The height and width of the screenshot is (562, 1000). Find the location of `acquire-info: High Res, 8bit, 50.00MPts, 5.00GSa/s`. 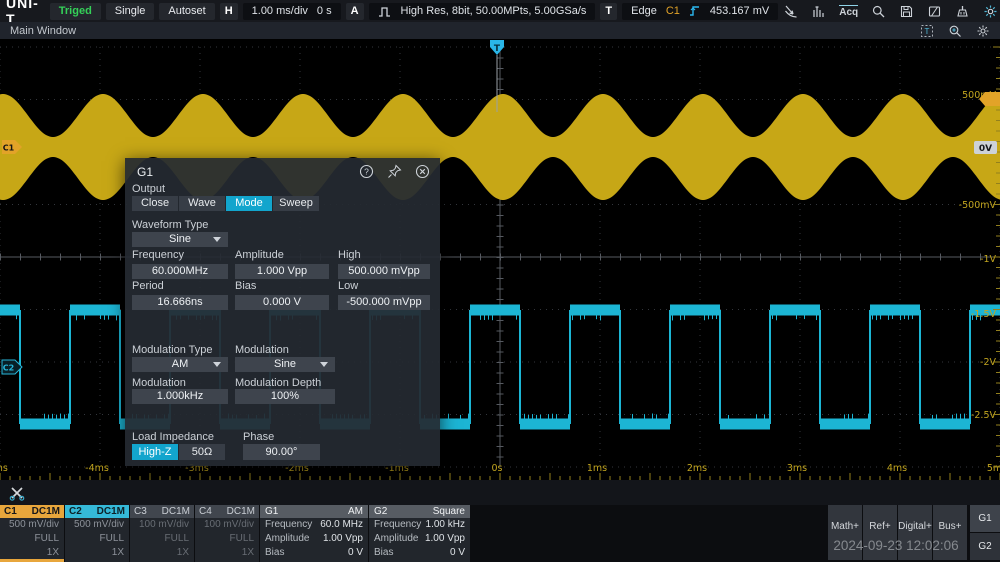

acquire-info: High Res, 8bit, 50.00MPts, 5.00GSa/s is located at coordinates (493, 11).